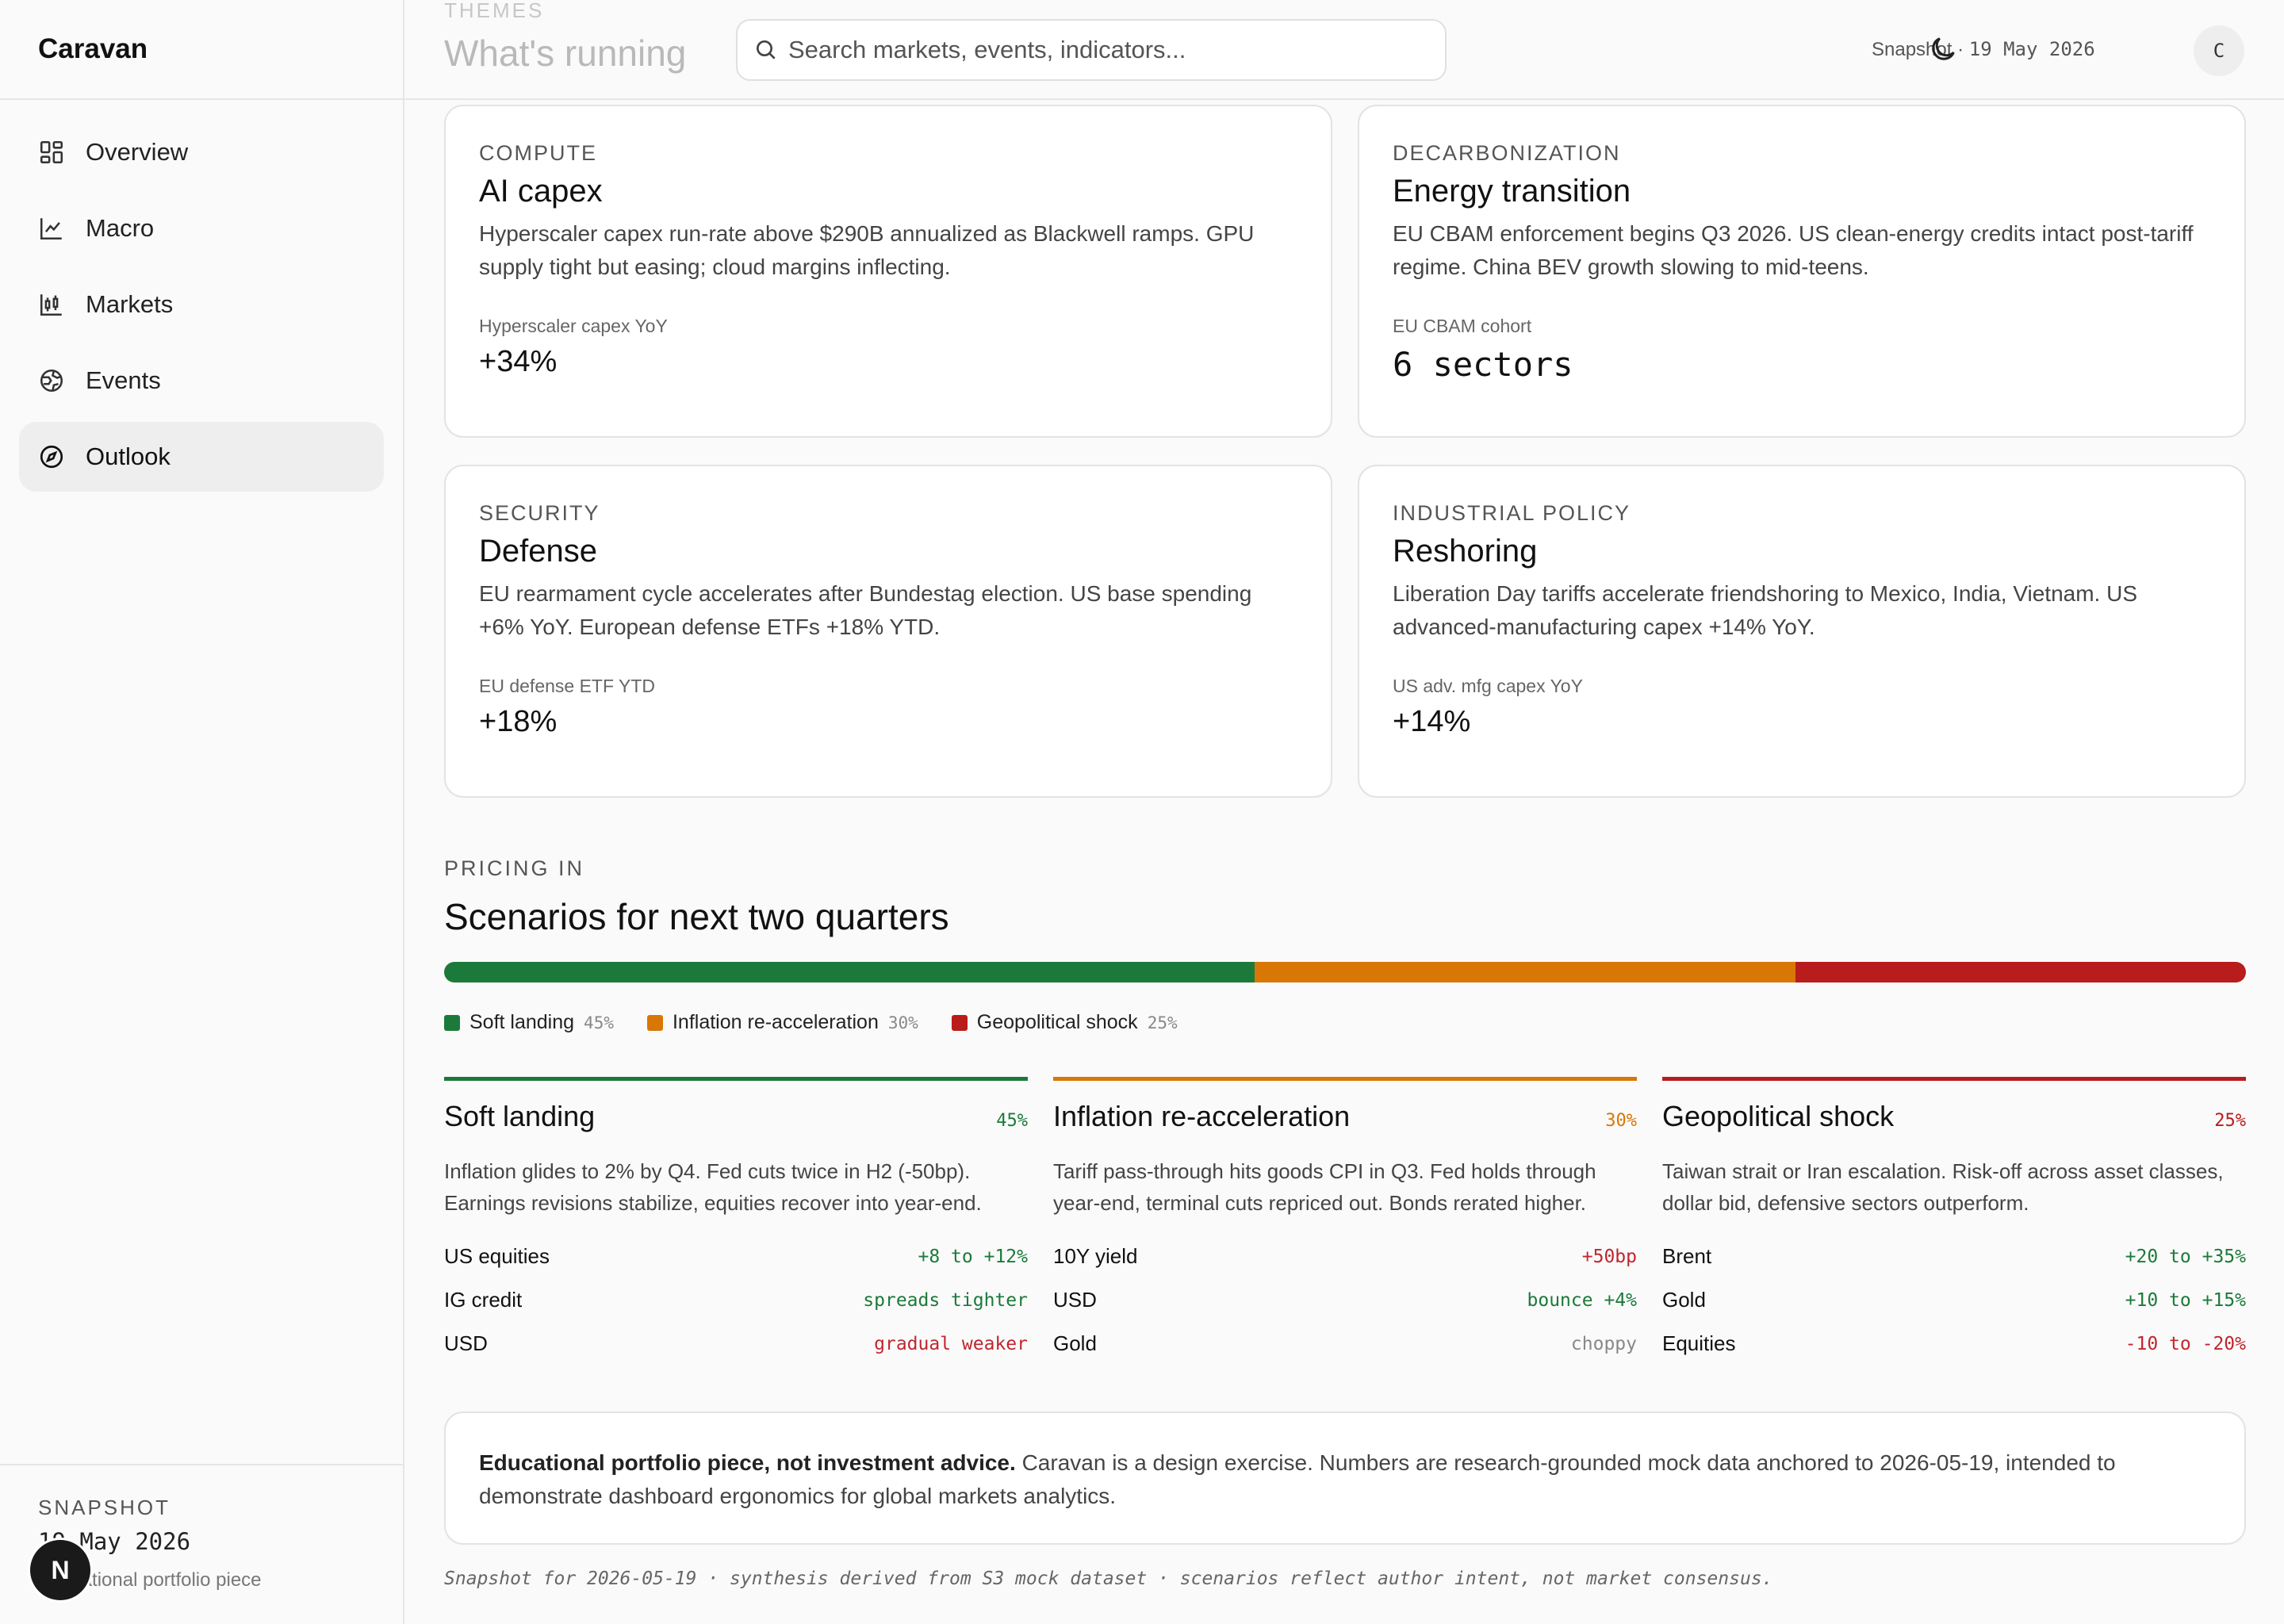  What do you see at coordinates (120, 228) in the screenshot?
I see `sidebar-item-label: Macro` at bounding box center [120, 228].